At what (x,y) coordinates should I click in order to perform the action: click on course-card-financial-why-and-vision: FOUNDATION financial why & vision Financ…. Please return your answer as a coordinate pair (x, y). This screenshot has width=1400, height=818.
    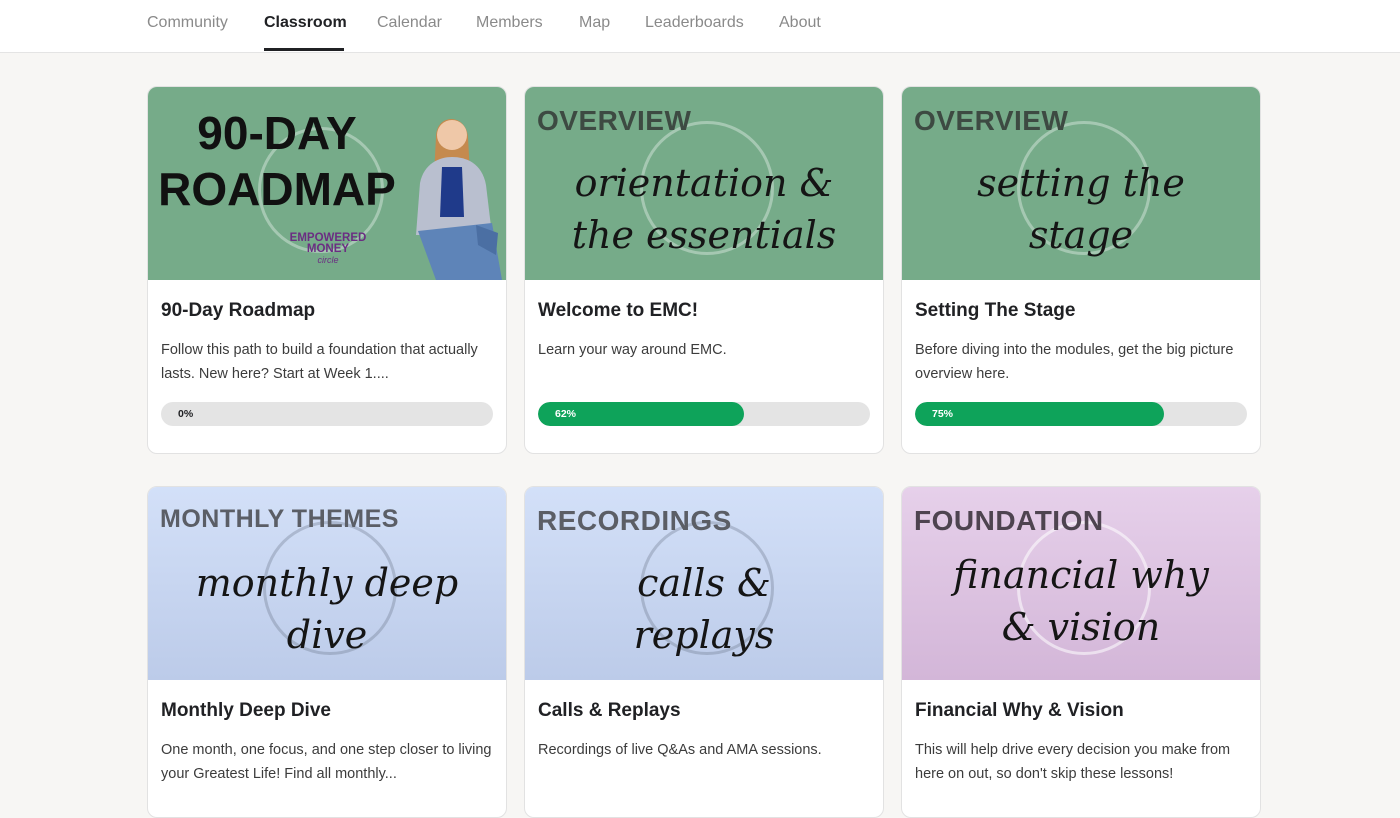
    Looking at the image, I should click on (1081, 652).